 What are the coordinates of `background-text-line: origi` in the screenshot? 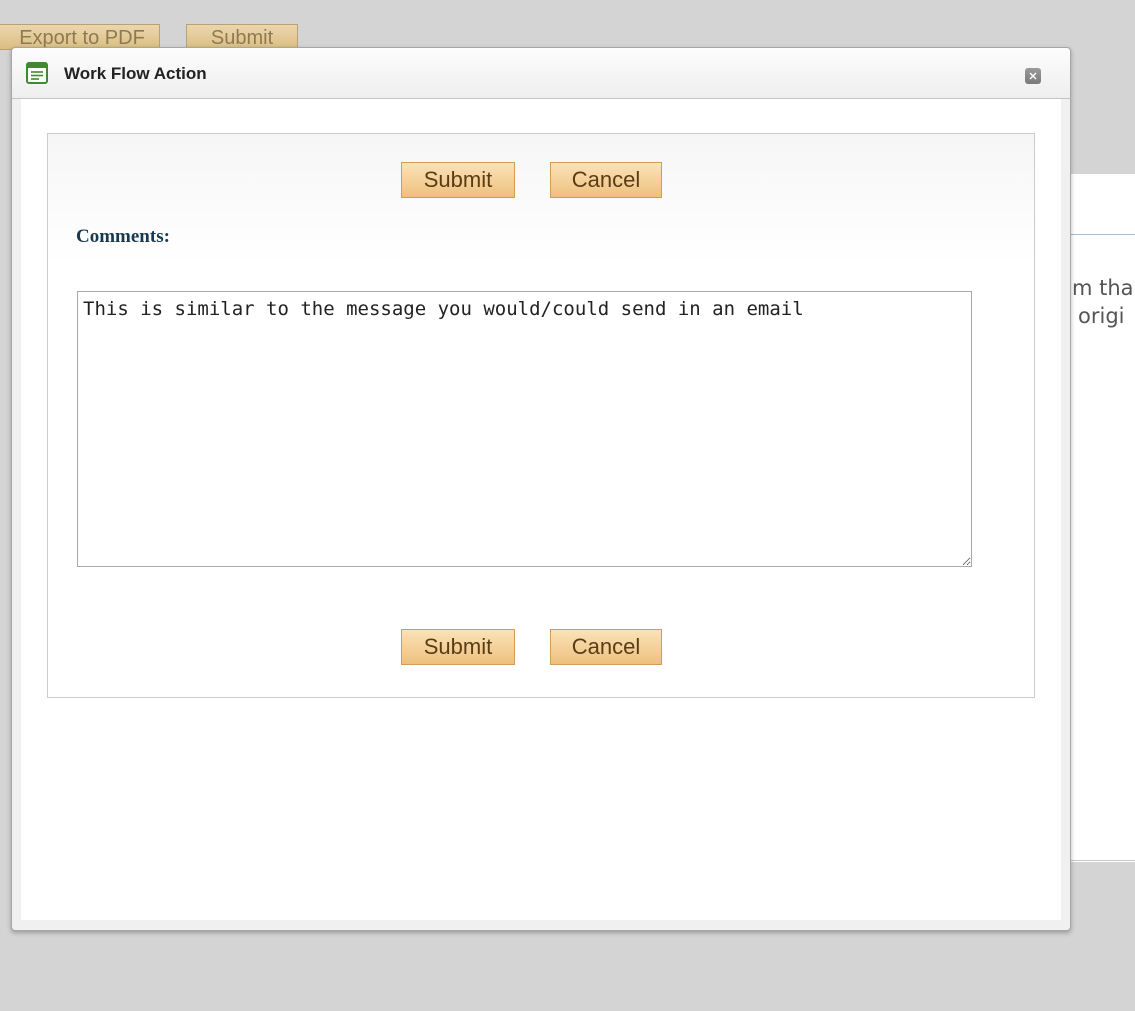 It's located at (1101, 316).